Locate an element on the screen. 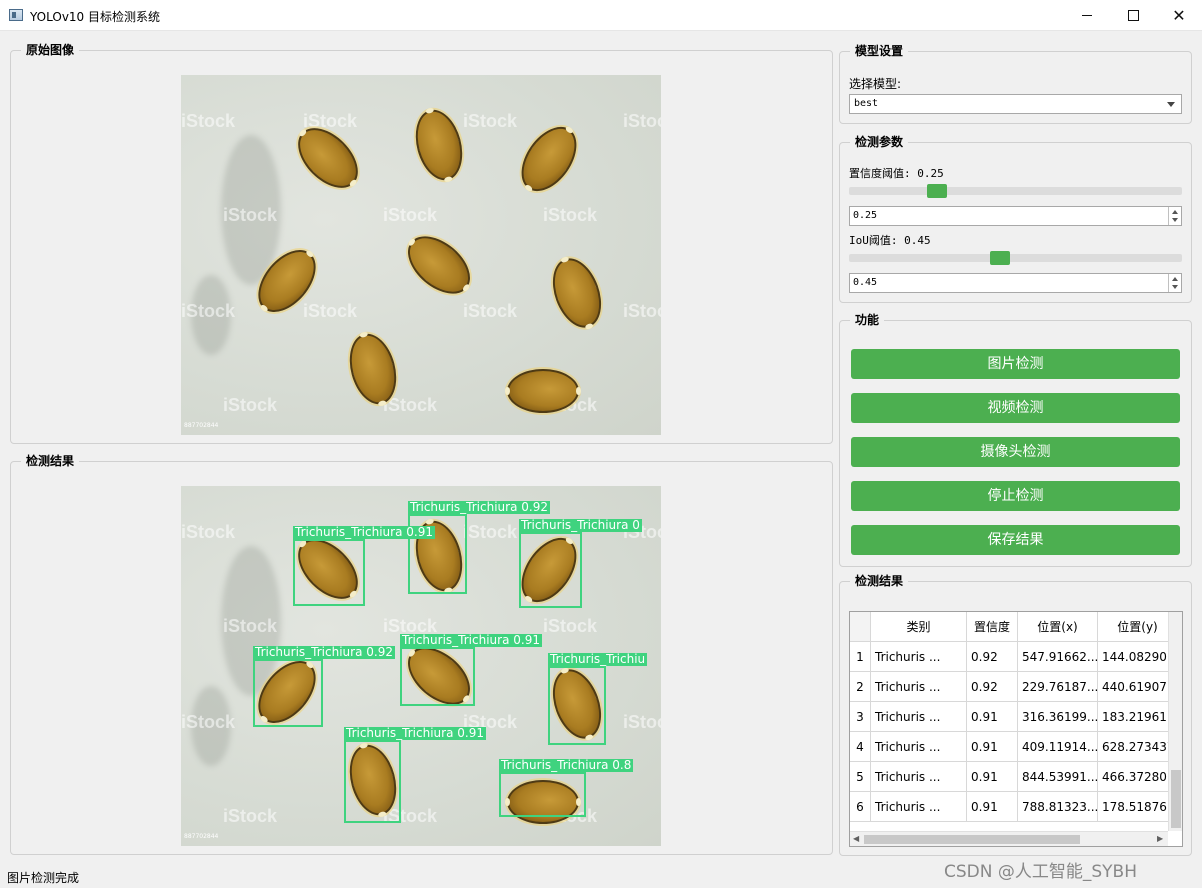 The width and height of the screenshot is (1202, 888). detection-params-title: 检测参数 is located at coordinates (879, 142).